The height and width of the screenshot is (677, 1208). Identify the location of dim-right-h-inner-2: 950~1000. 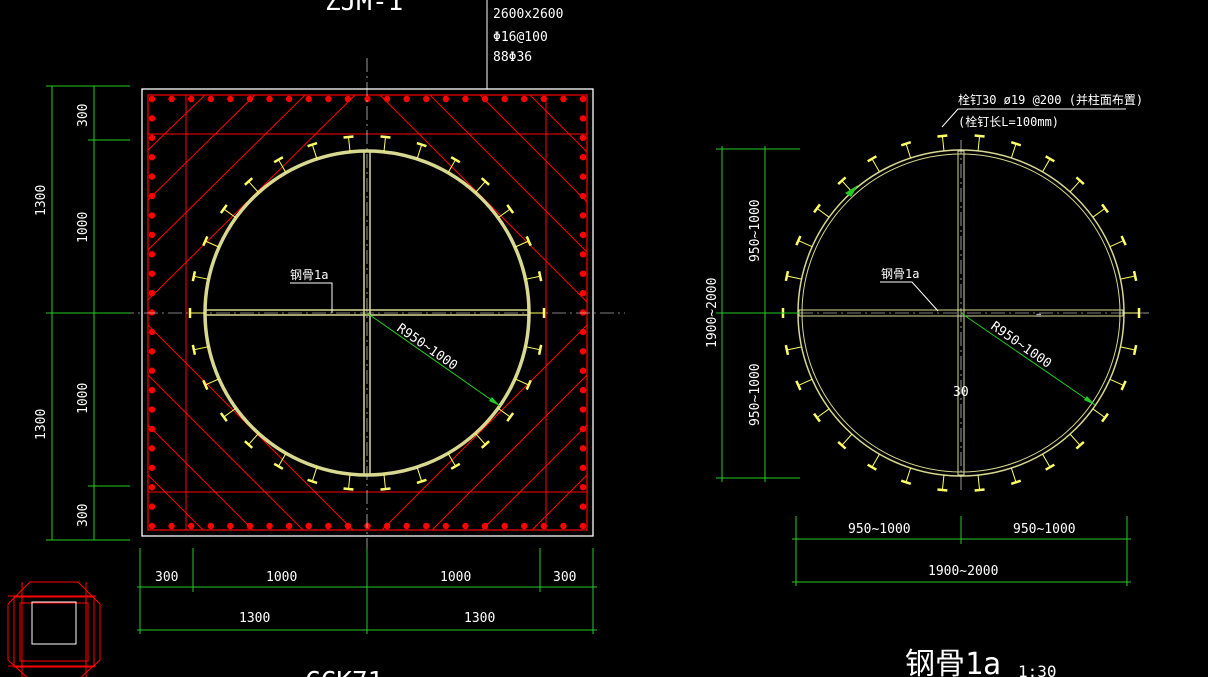
(1044, 529).